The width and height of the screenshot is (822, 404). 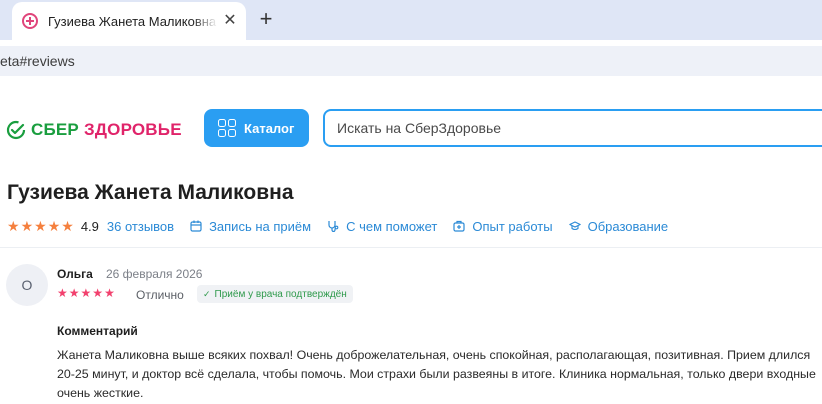 What do you see at coordinates (230, 21) in the screenshot?
I see `close-tab-icon: ✕` at bounding box center [230, 21].